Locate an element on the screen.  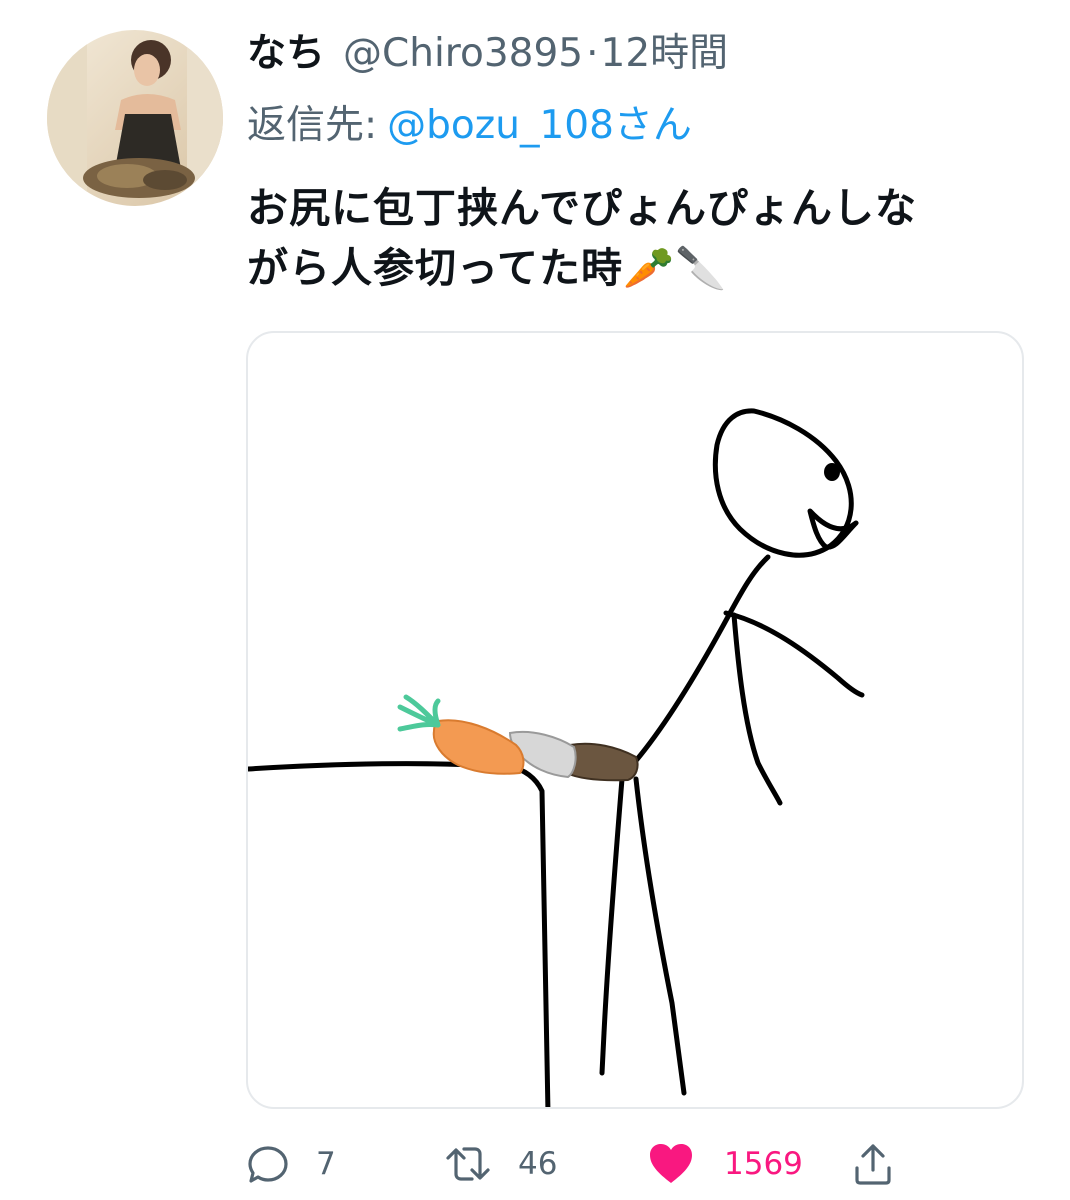
tweet-text-line-2: がら人参切ってた時🥕🔪 is located at coordinates (647, 268).